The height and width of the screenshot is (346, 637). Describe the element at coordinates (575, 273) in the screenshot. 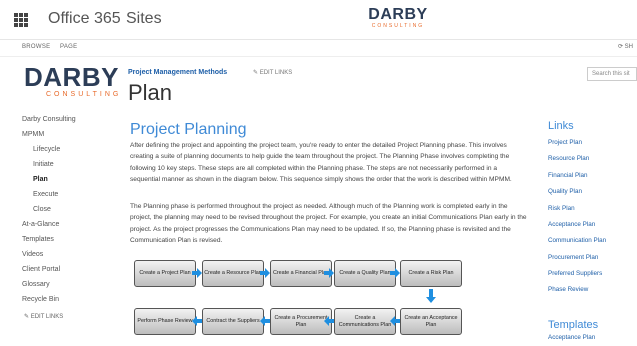

I see `link-preferred-suppliers: Preferred Suppliers` at that location.